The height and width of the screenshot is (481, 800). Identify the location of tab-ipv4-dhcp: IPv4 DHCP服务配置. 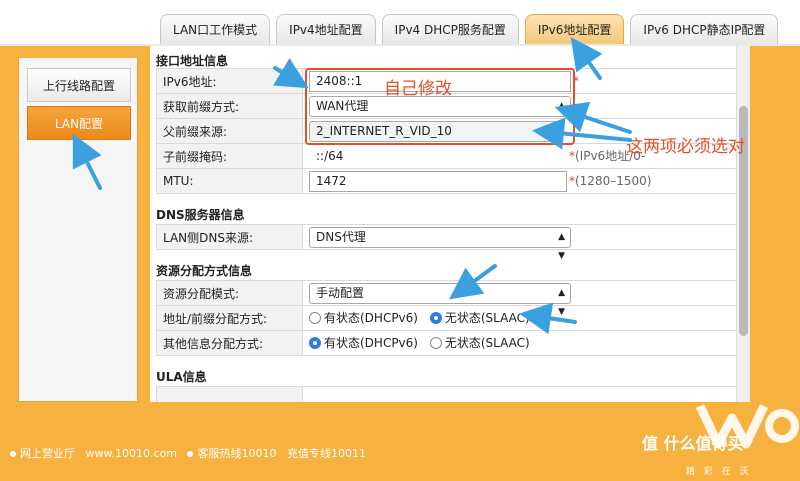
(450, 29).